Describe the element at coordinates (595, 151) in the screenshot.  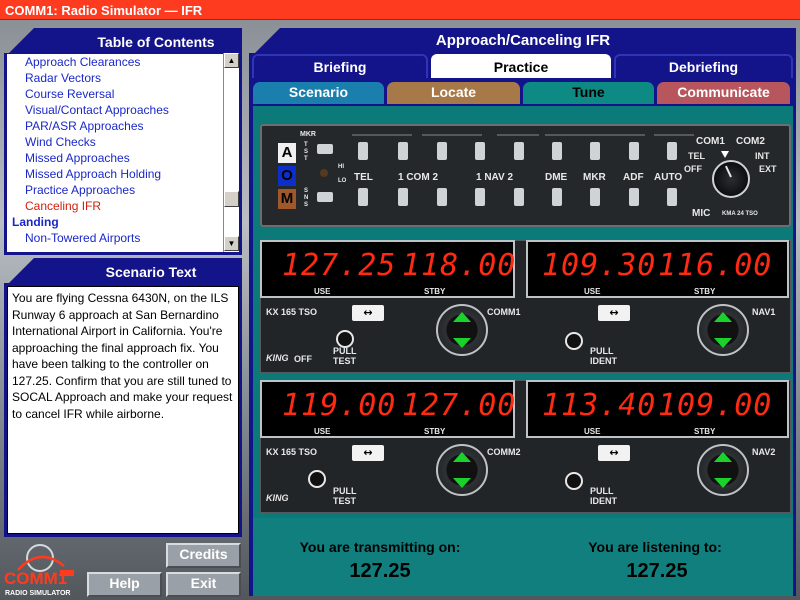
I see `mkr-switch-top` at that location.